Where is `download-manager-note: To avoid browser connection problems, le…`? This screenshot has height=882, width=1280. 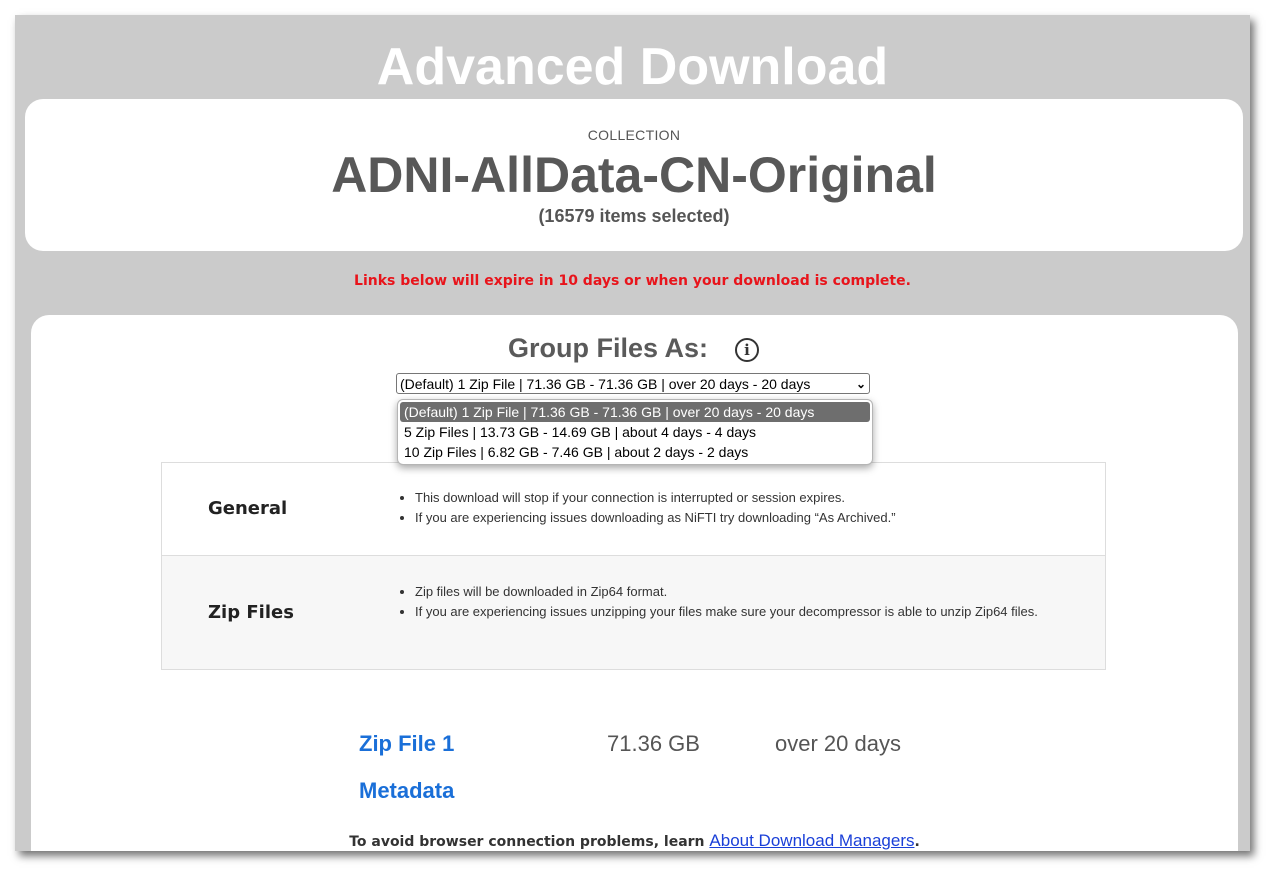 download-manager-note: To avoid browser connection problems, le… is located at coordinates (634, 841).